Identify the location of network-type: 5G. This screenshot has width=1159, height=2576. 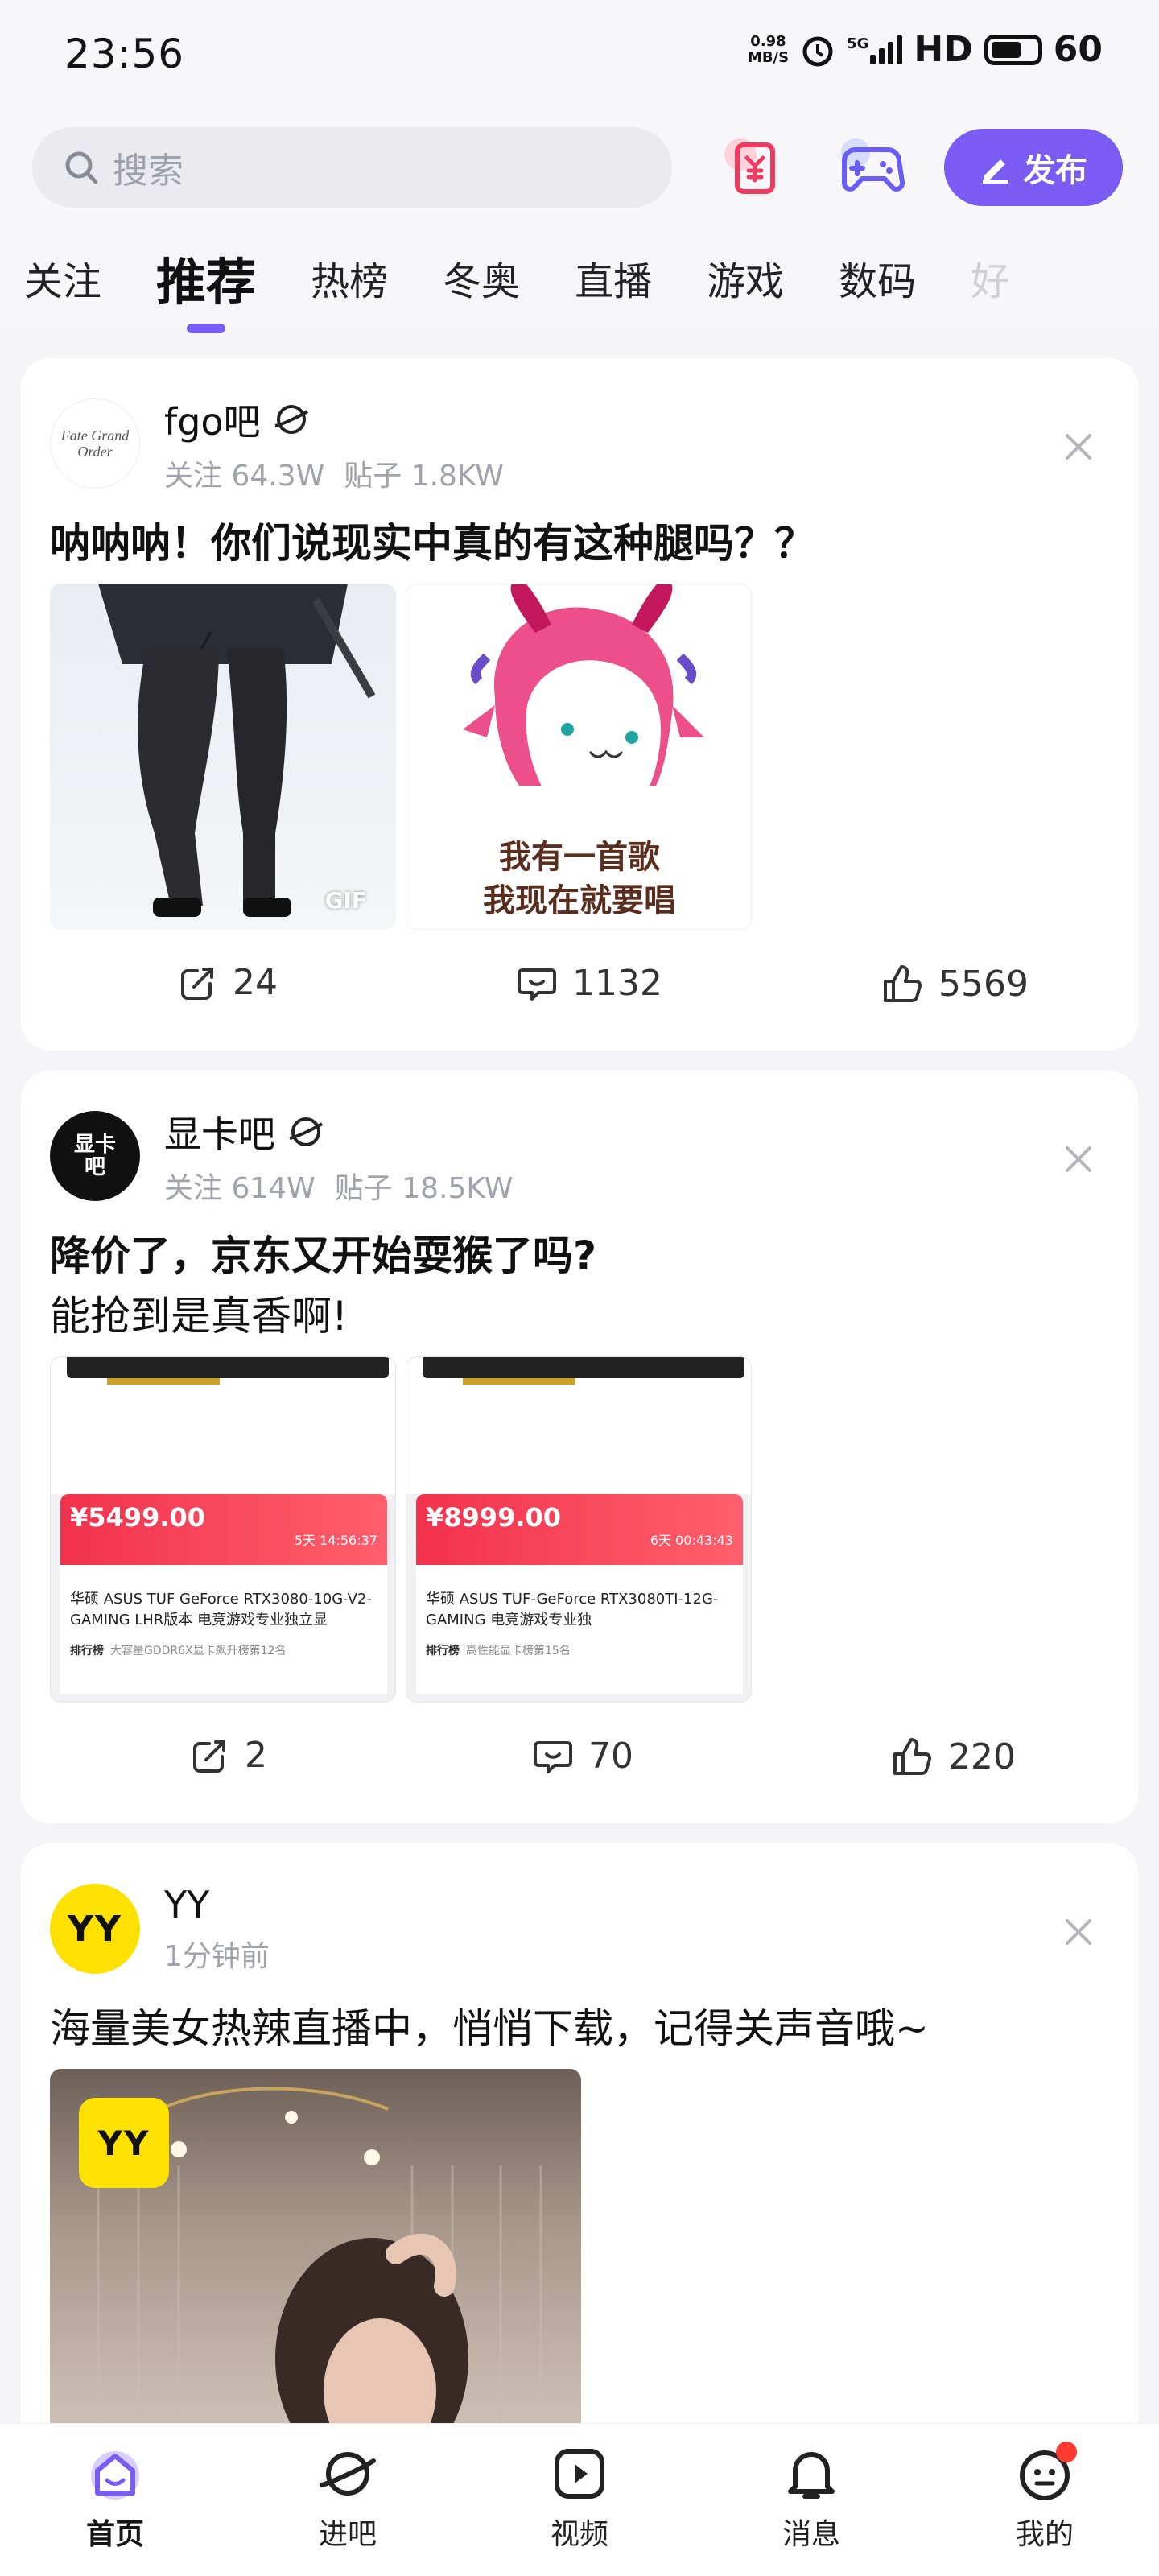
(858, 43).